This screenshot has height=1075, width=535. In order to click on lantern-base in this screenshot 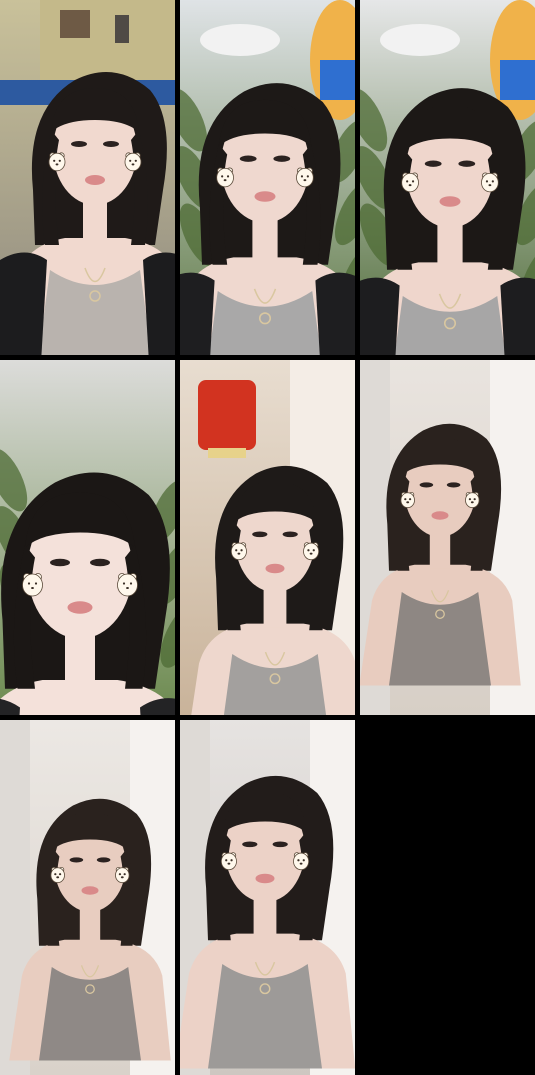, I will do `click(227, 453)`.